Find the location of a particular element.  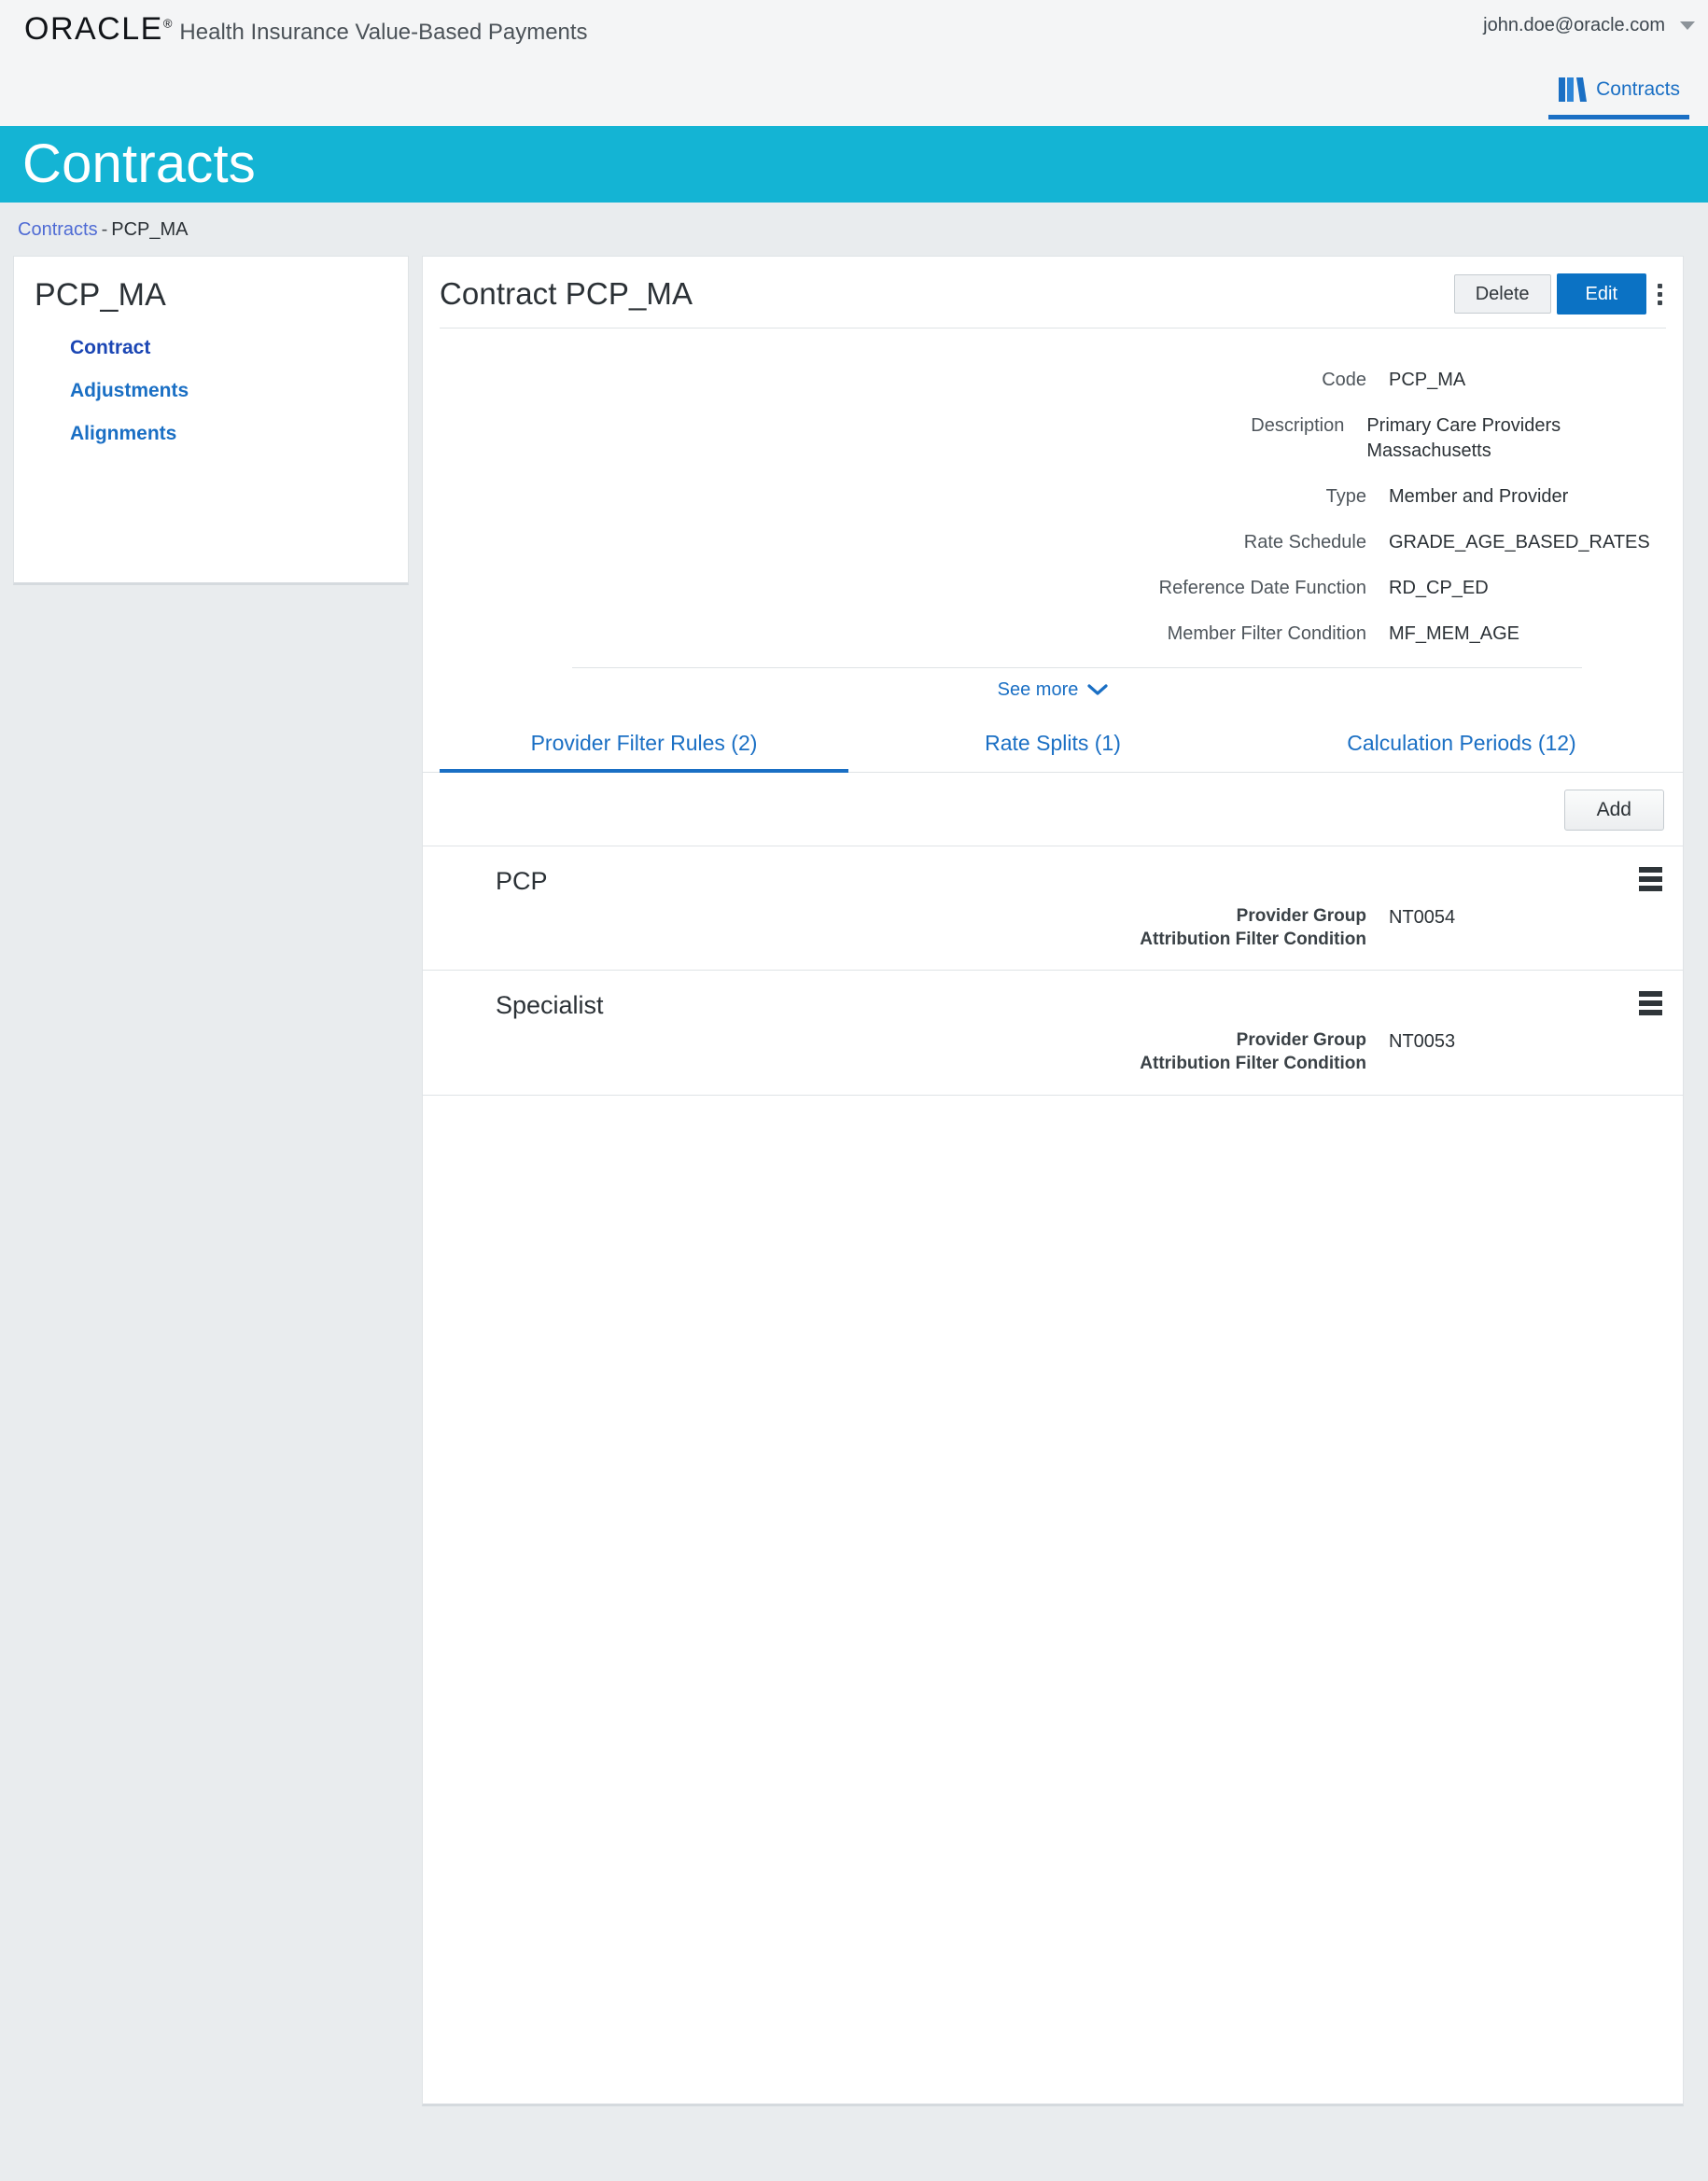

oracle-logo: ORACLE® is located at coordinates (98, 29).